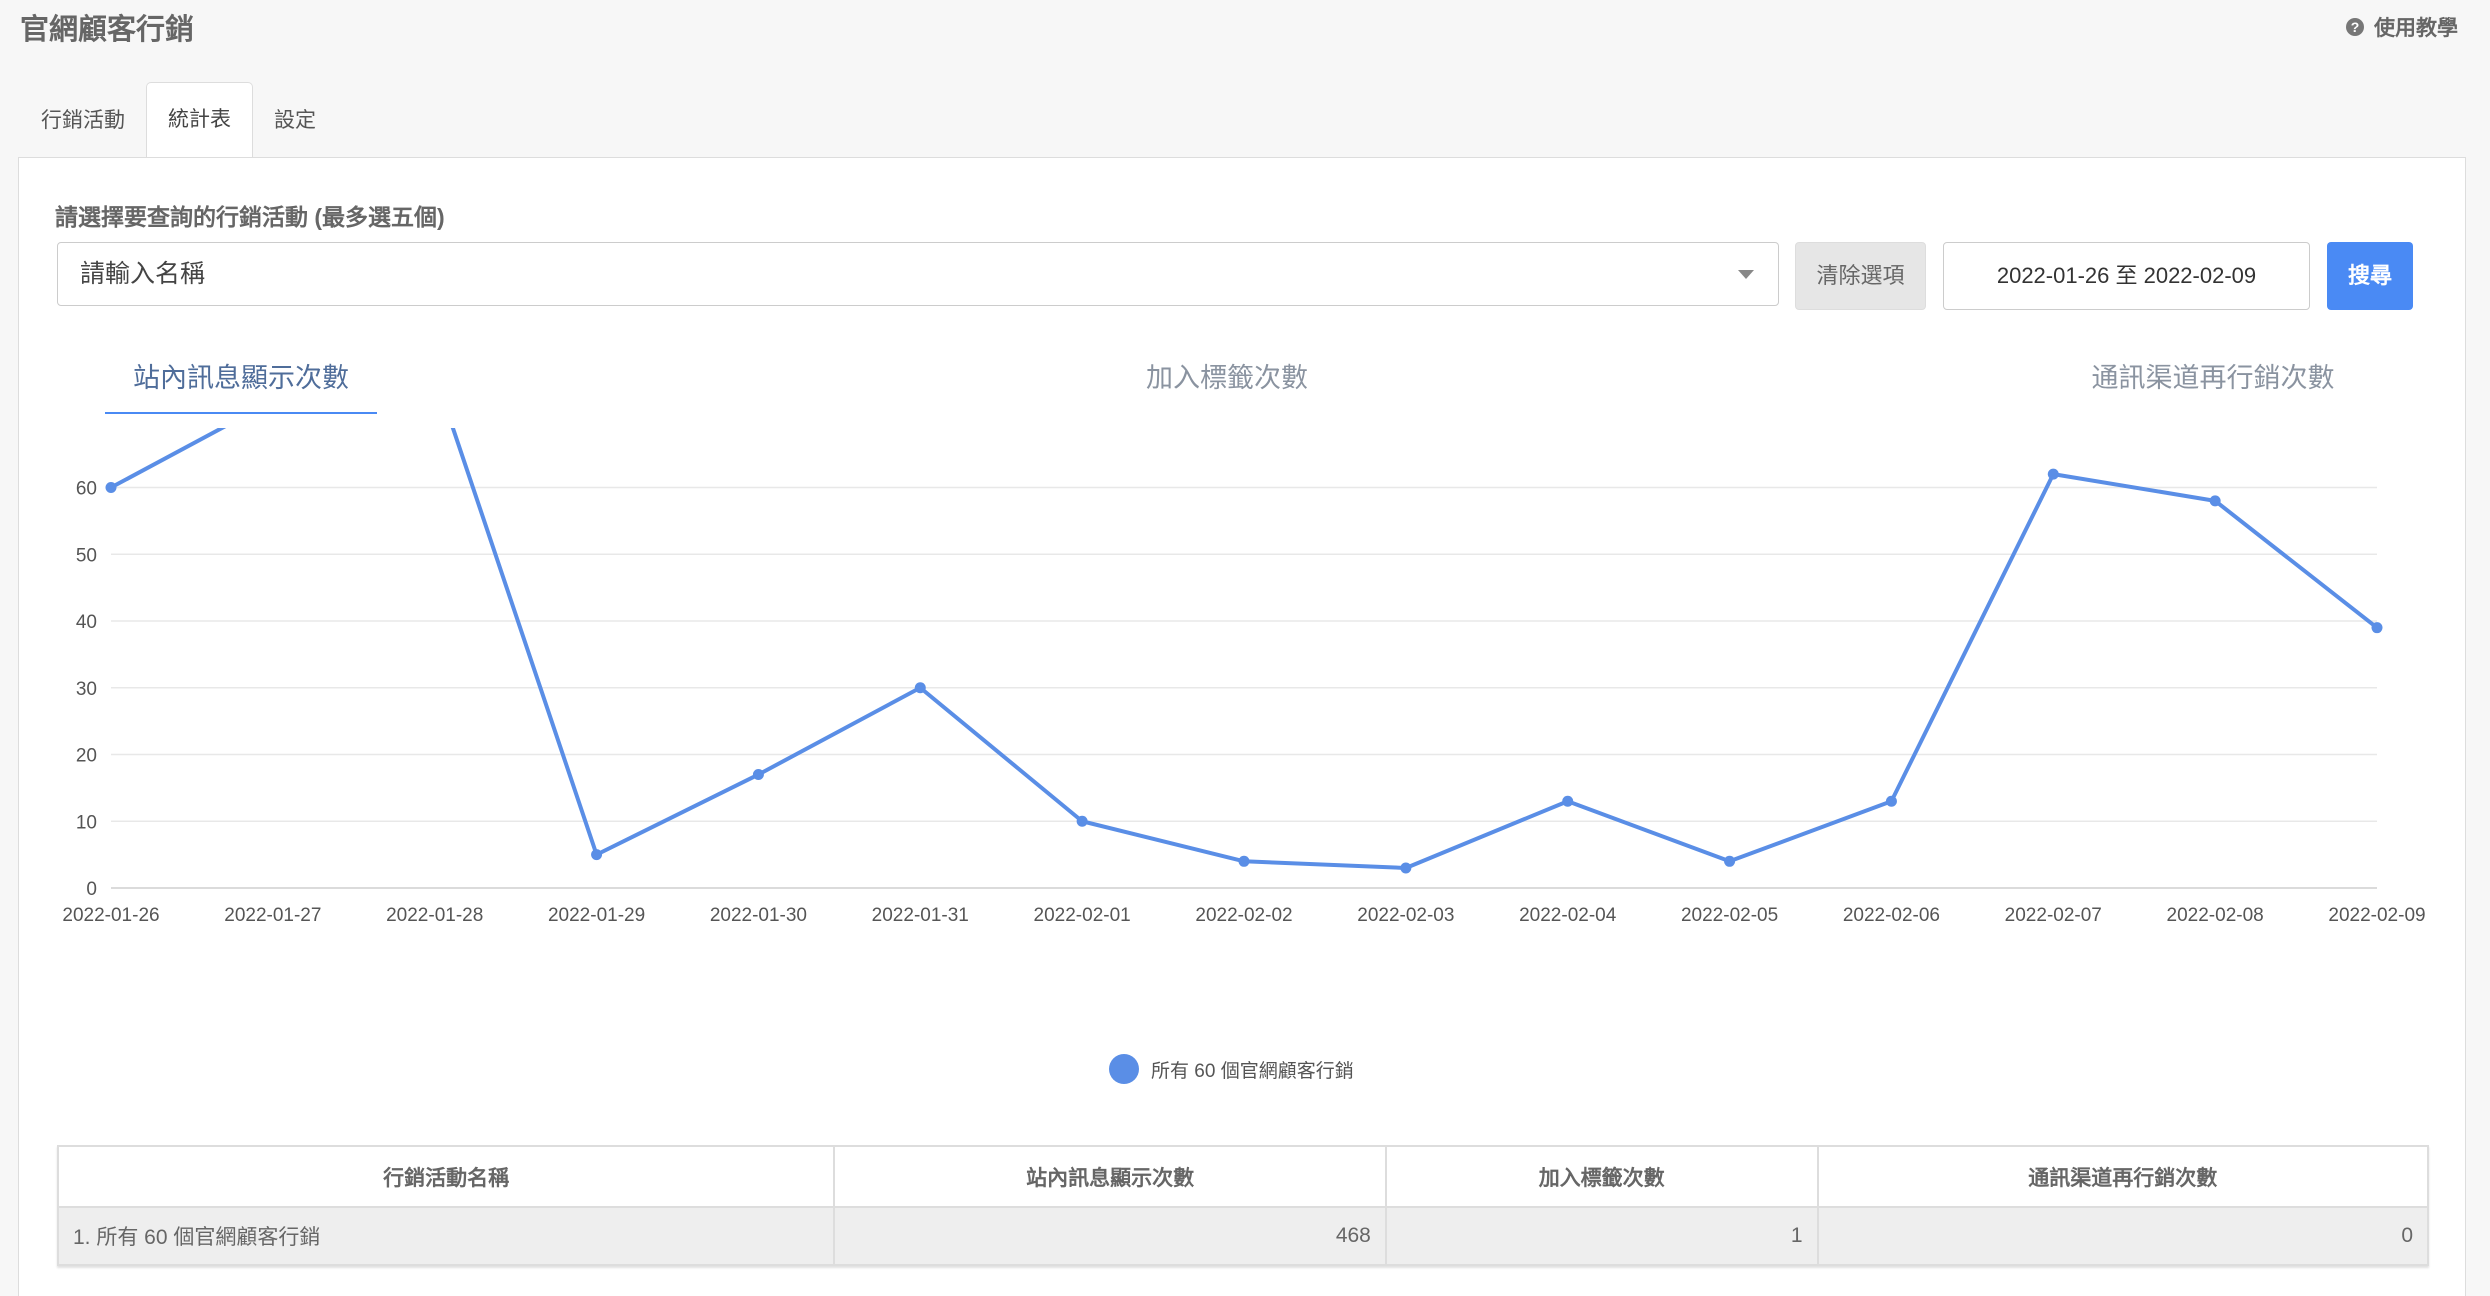 The image size is (2490, 1296). I want to click on y-tick-label: 60, so click(86, 489).